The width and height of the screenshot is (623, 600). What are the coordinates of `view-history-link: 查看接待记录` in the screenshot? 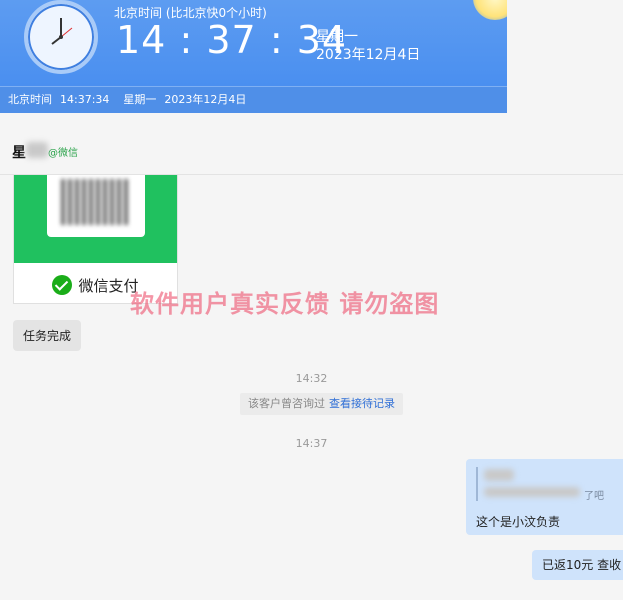 It's located at (362, 403).